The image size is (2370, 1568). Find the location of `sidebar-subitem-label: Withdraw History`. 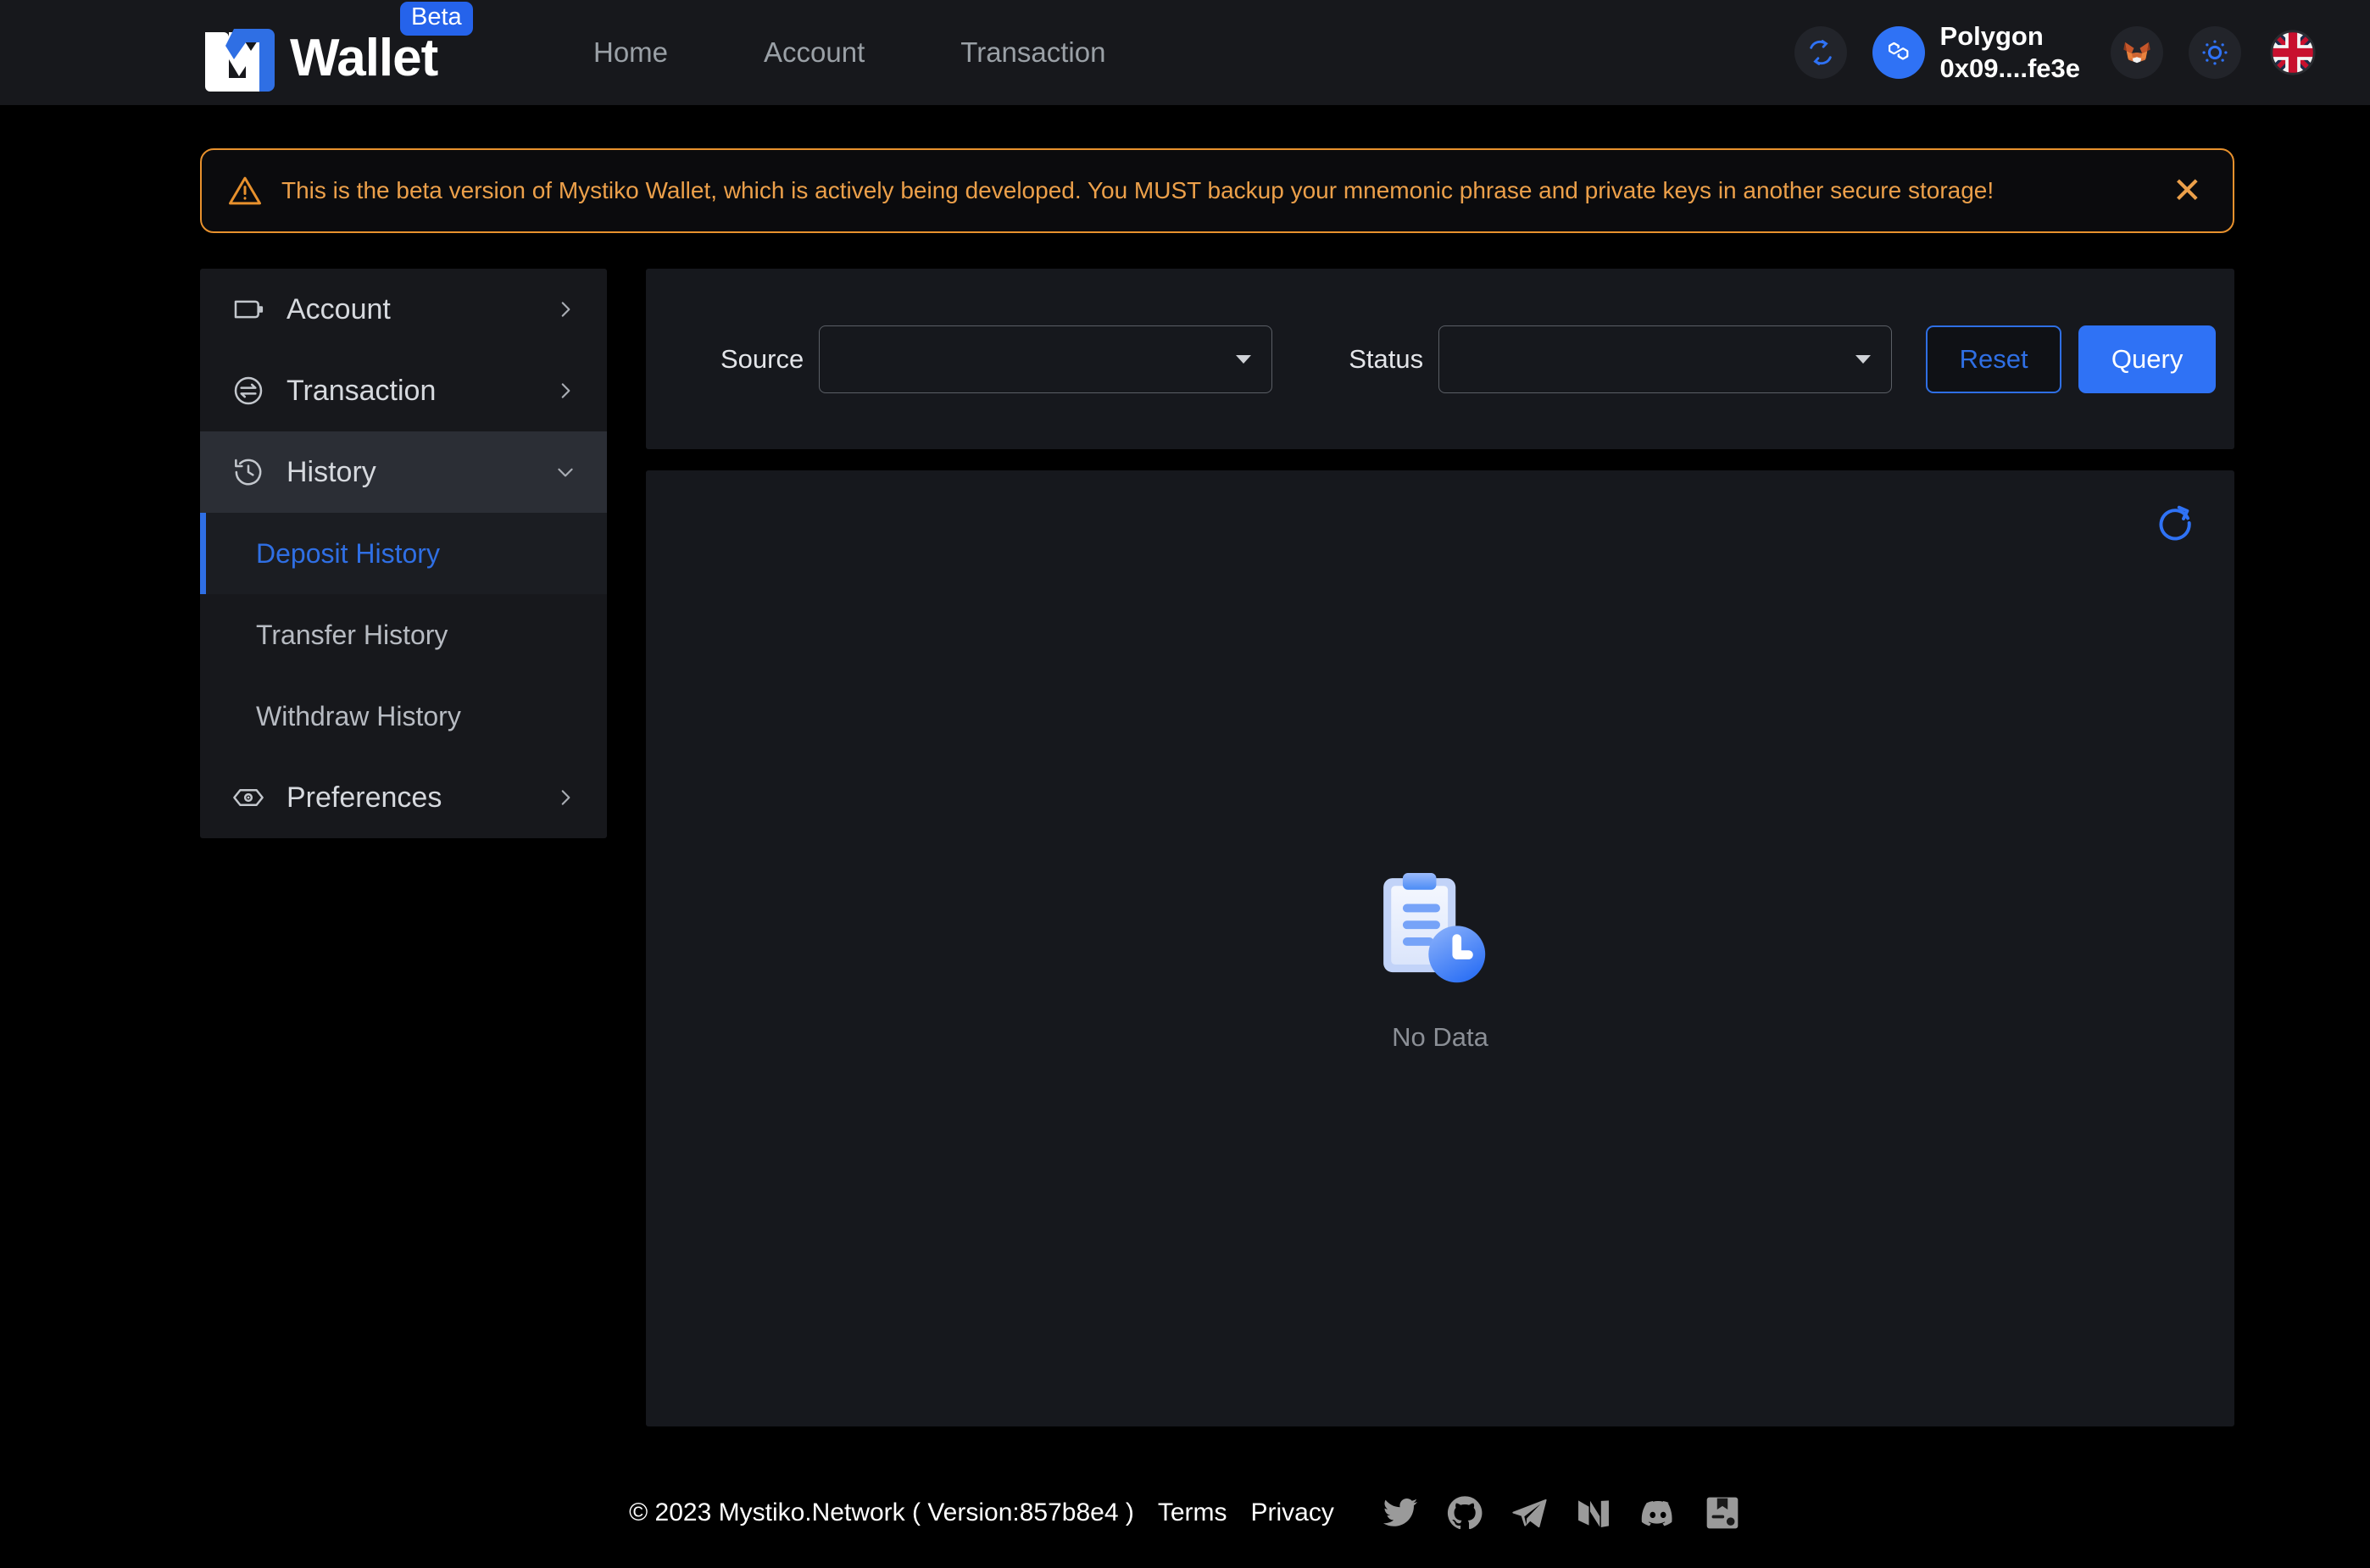

sidebar-subitem-label: Withdraw History is located at coordinates (359, 715).